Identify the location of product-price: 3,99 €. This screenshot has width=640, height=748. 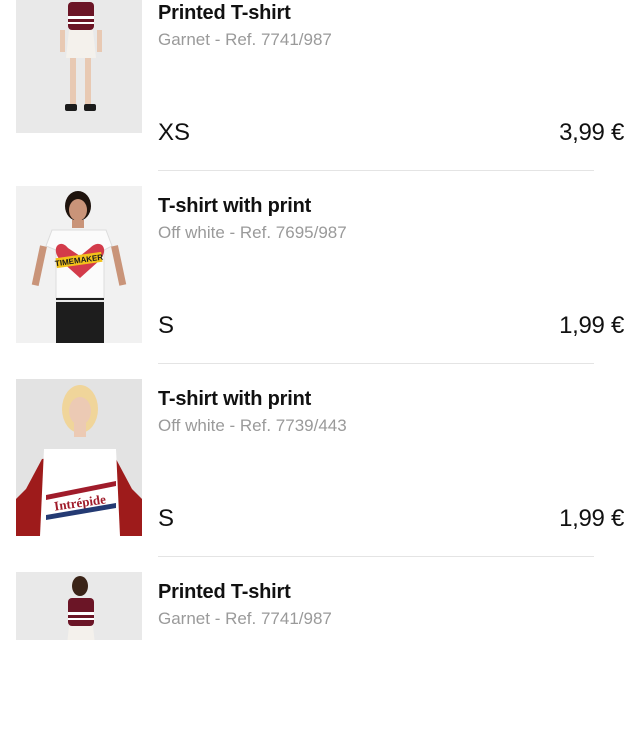
(591, 132).